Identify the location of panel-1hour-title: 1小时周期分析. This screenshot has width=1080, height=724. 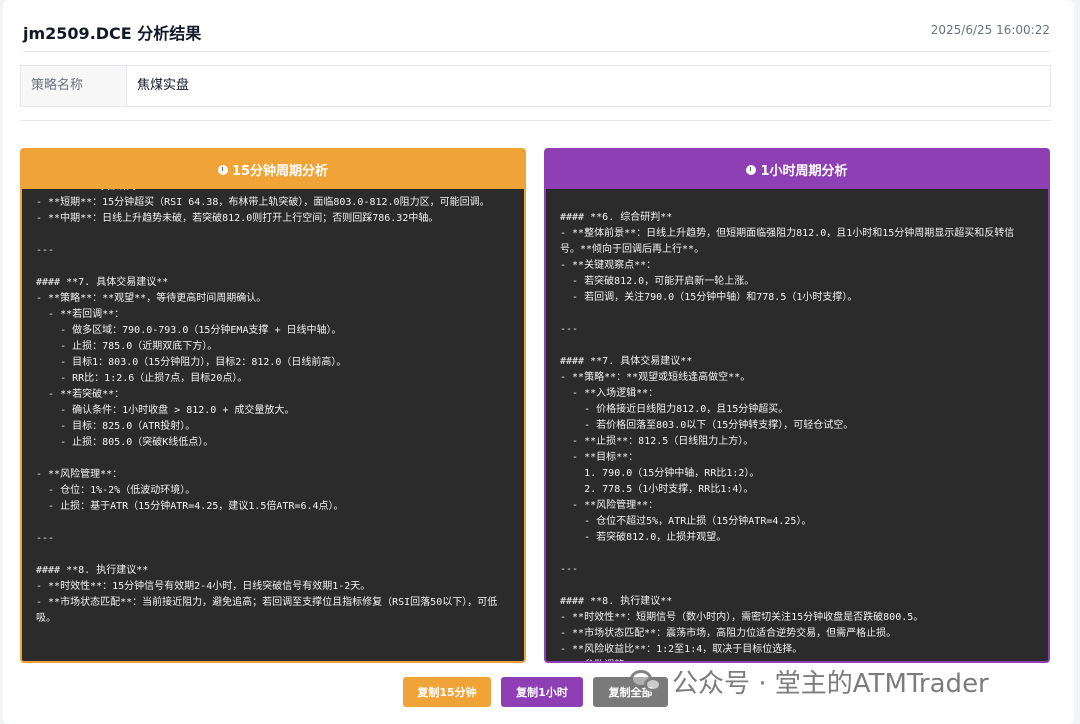
(804, 171).